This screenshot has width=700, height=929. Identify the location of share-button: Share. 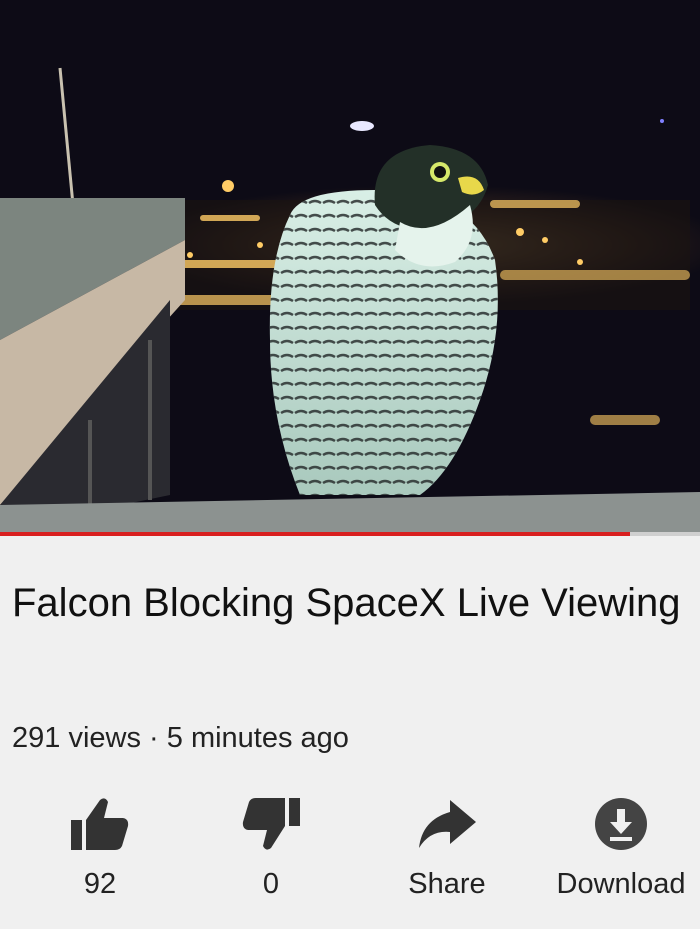
(447, 857).